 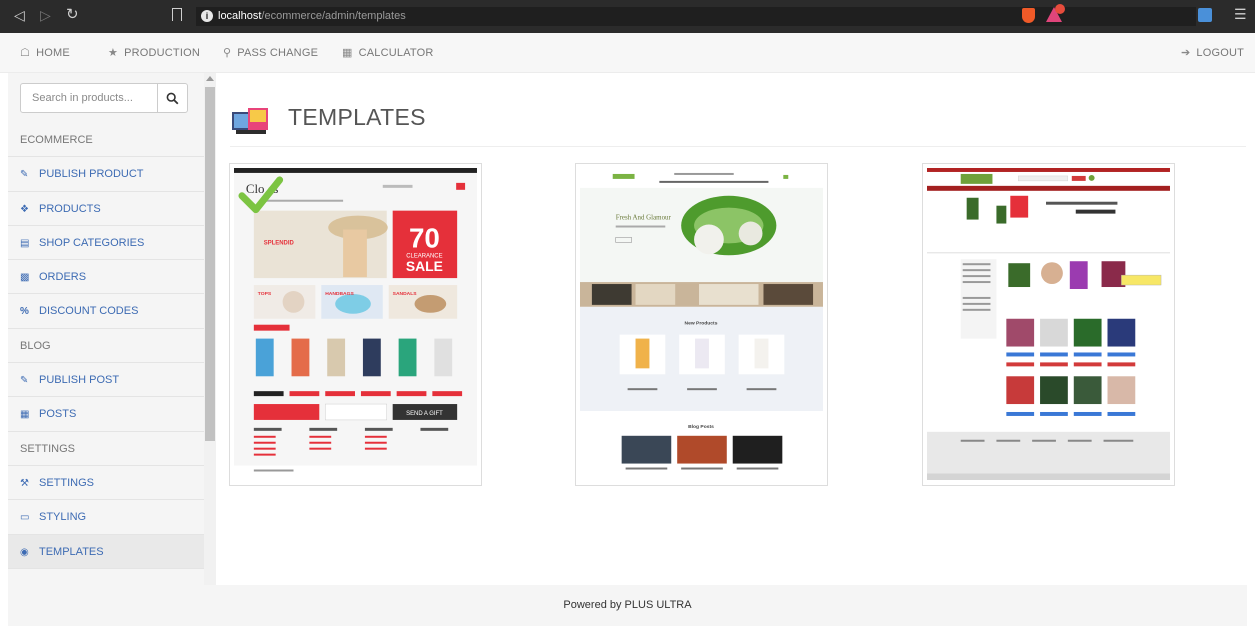 What do you see at coordinates (113, 53) in the screenshot?
I see `star-icon: ★` at bounding box center [113, 53].